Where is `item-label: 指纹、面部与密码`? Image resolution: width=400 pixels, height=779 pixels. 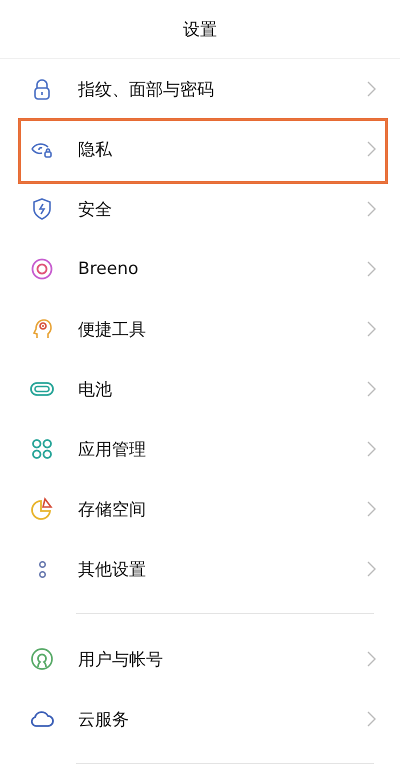 item-label: 指纹、面部与密码 is located at coordinates (146, 89).